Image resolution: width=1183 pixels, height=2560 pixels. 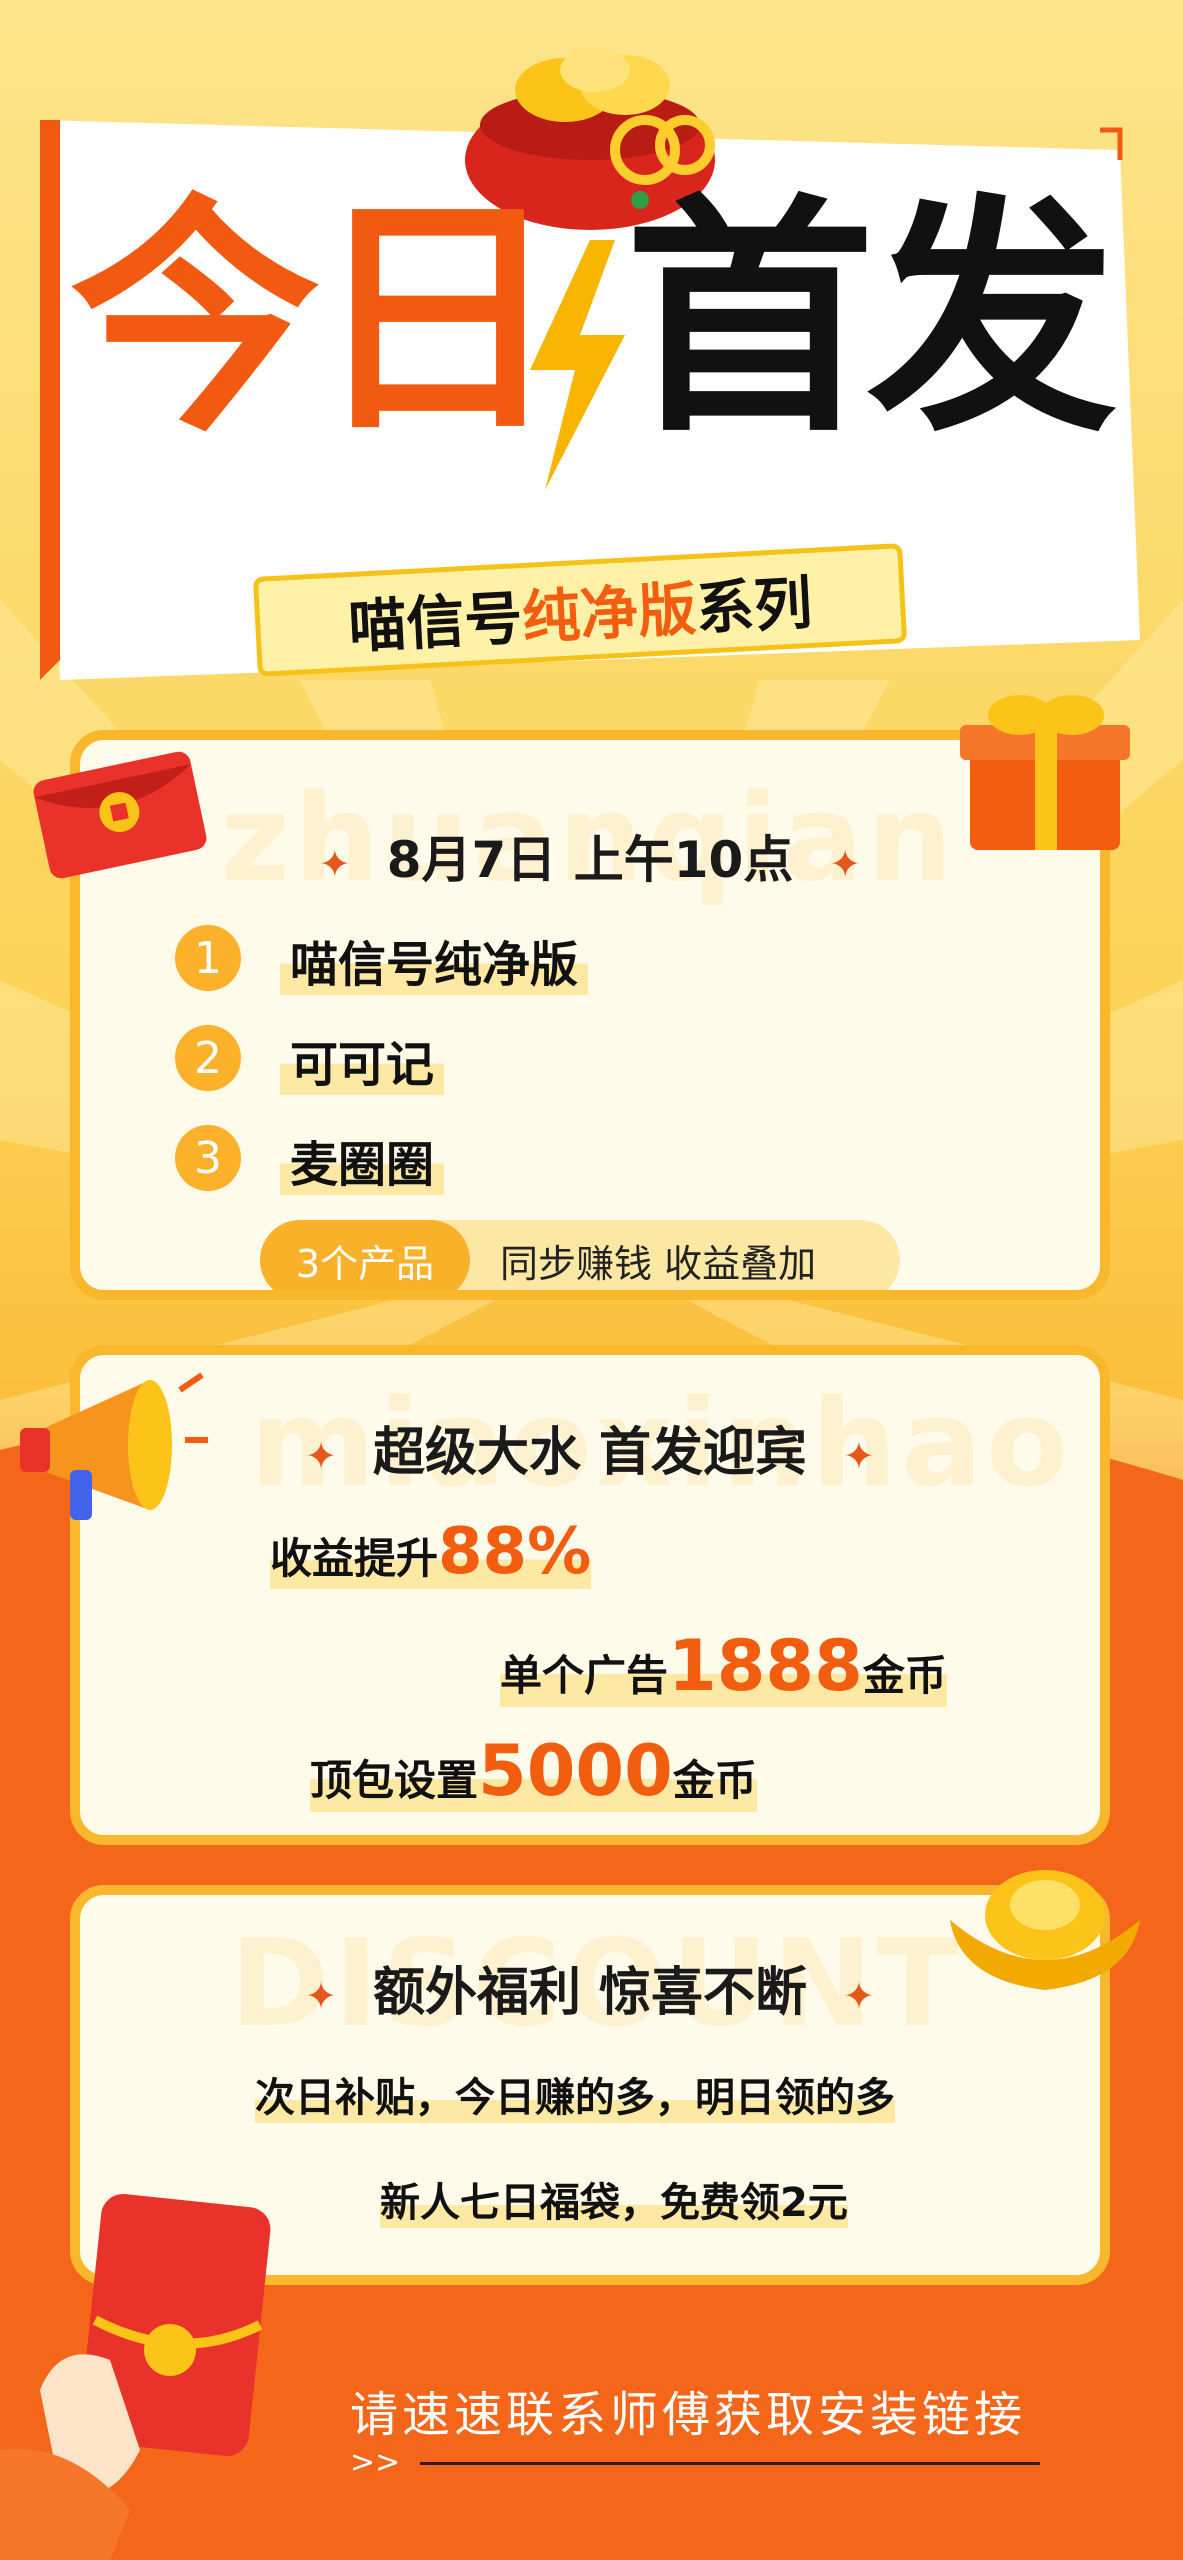 What do you see at coordinates (575, 1771) in the screenshot?
I see `cap-coins-value: 5000` at bounding box center [575, 1771].